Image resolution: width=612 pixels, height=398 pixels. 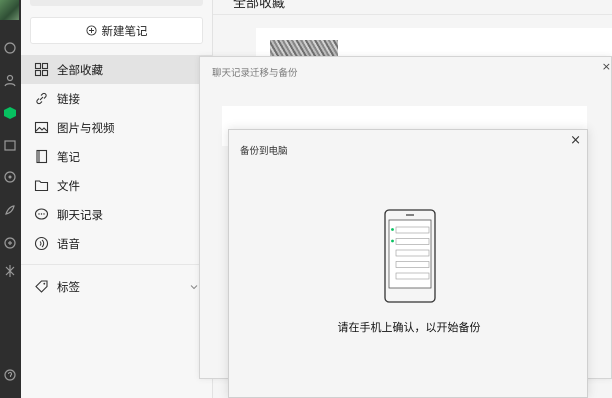 What do you see at coordinates (68, 243) in the screenshot?
I see `sidebar-item-label: 语音` at bounding box center [68, 243].